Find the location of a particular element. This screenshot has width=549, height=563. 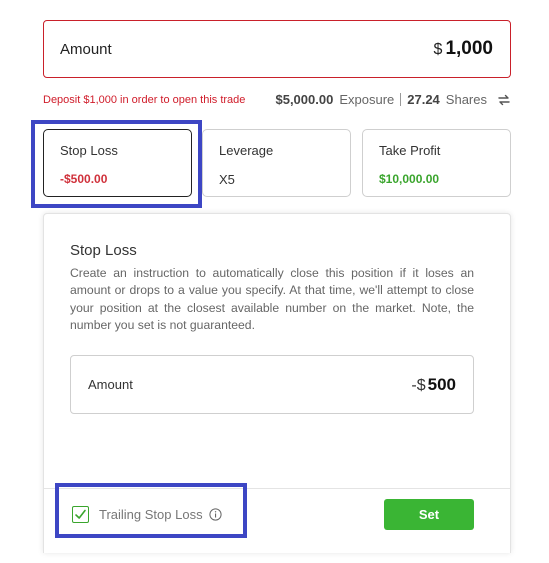

stop-loss-amount-label: Amount is located at coordinates (110, 384).